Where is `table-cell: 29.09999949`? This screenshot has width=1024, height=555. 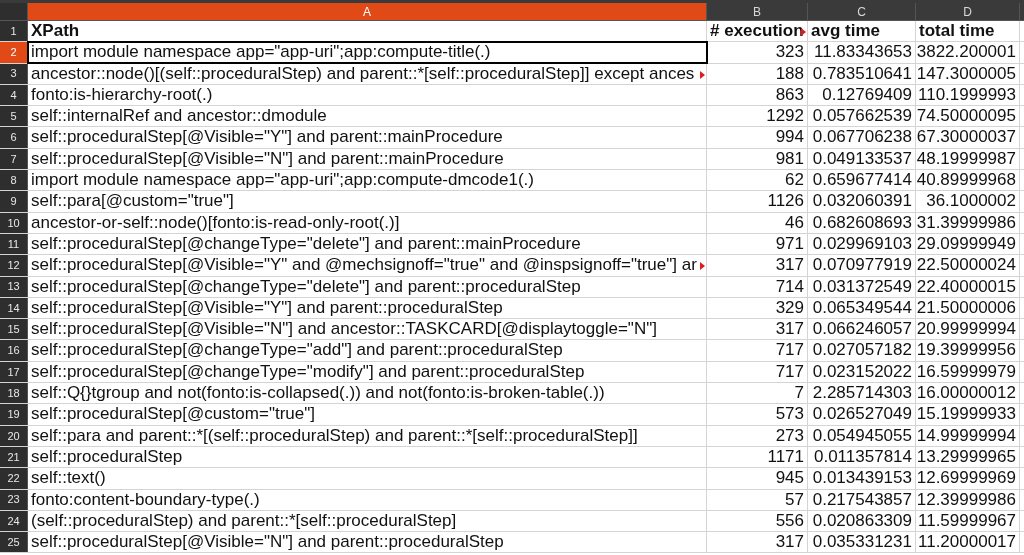 table-cell: 29.09999949 is located at coordinates (966, 243).